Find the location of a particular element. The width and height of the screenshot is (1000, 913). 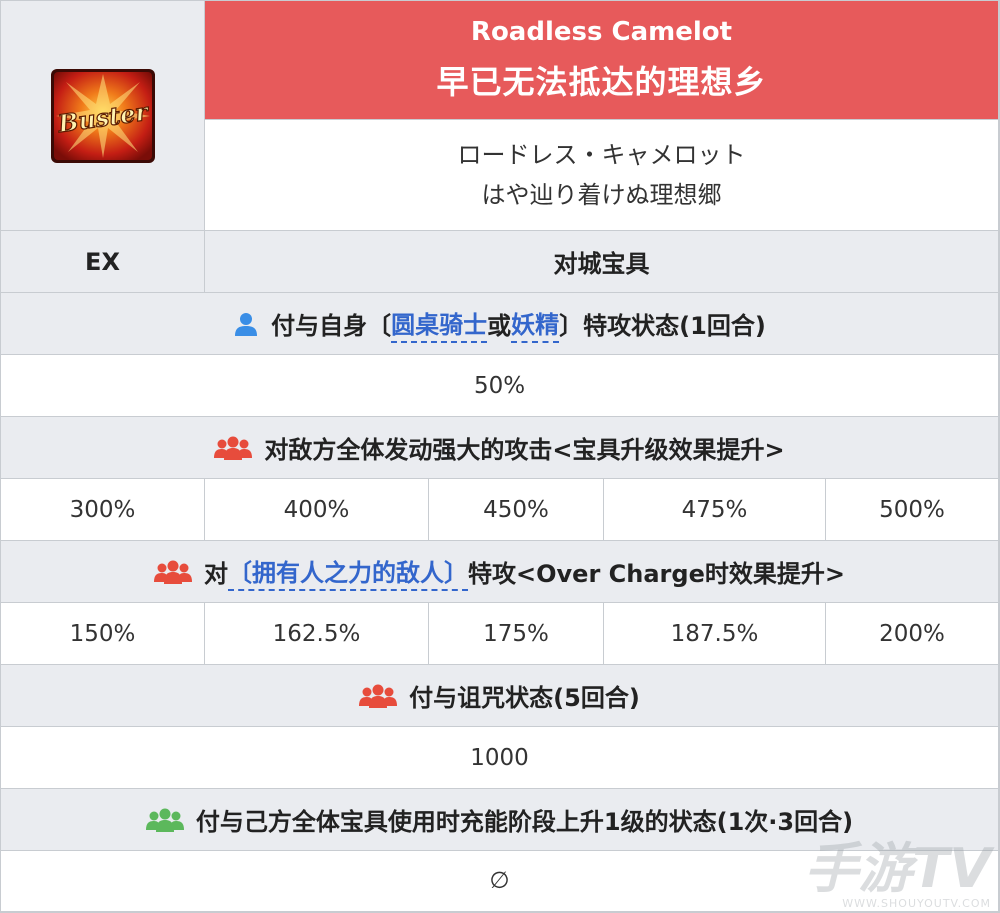

effect4-header: 付与诅咒状态(5回合) is located at coordinates (500, 696).